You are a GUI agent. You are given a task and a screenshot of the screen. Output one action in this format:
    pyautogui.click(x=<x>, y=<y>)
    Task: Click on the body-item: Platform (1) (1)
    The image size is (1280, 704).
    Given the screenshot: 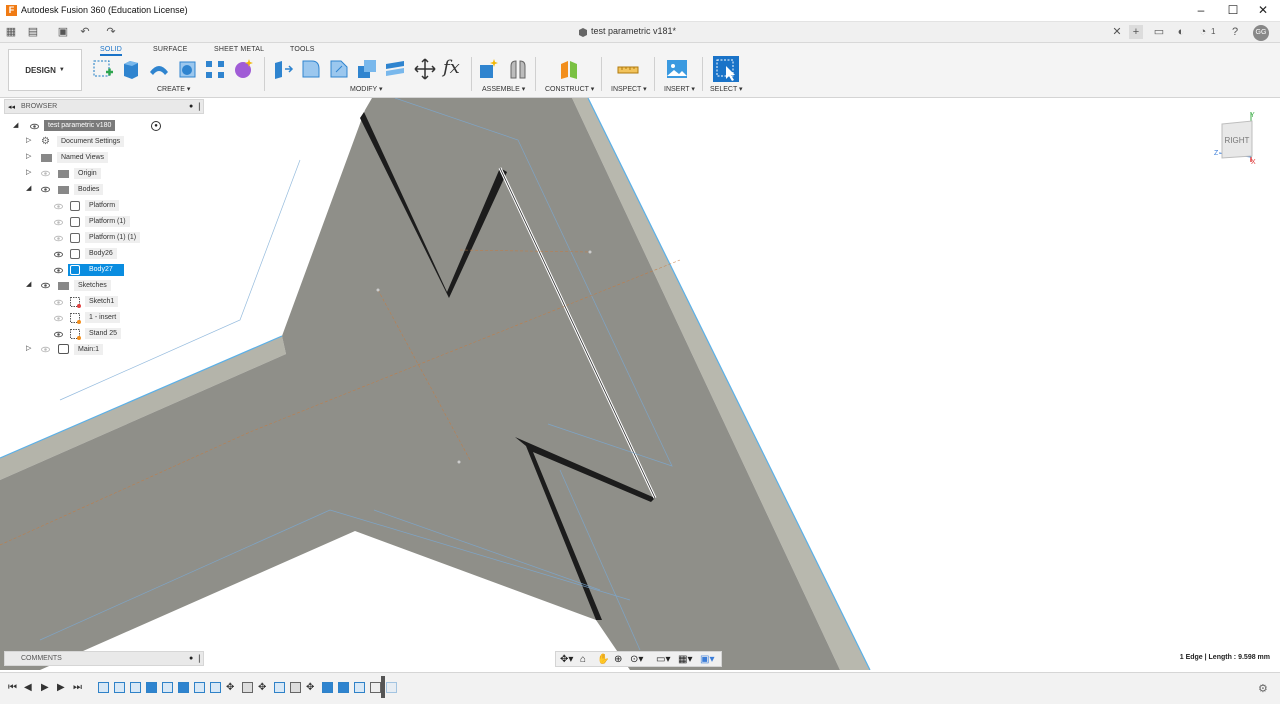 What is the action you would take?
    pyautogui.click(x=100, y=238)
    